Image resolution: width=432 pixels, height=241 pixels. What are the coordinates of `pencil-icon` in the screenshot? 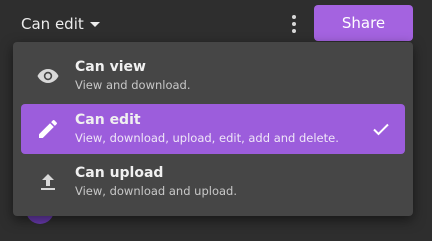 It's located at (48, 128).